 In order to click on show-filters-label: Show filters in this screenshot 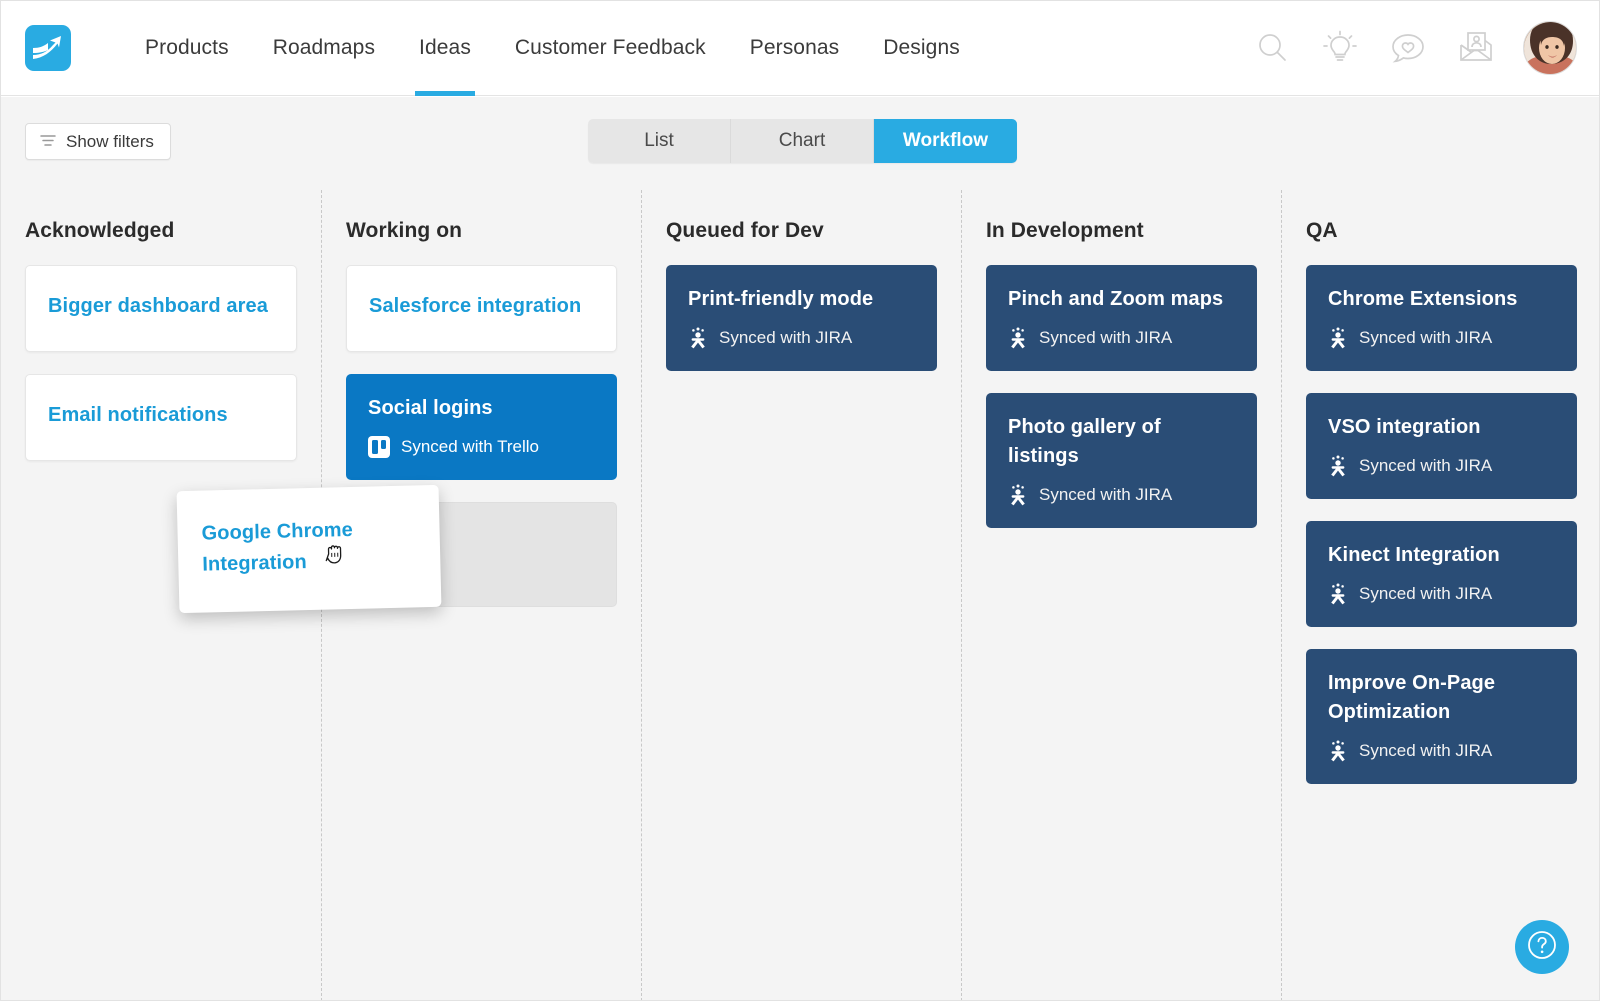, I will do `click(110, 141)`.